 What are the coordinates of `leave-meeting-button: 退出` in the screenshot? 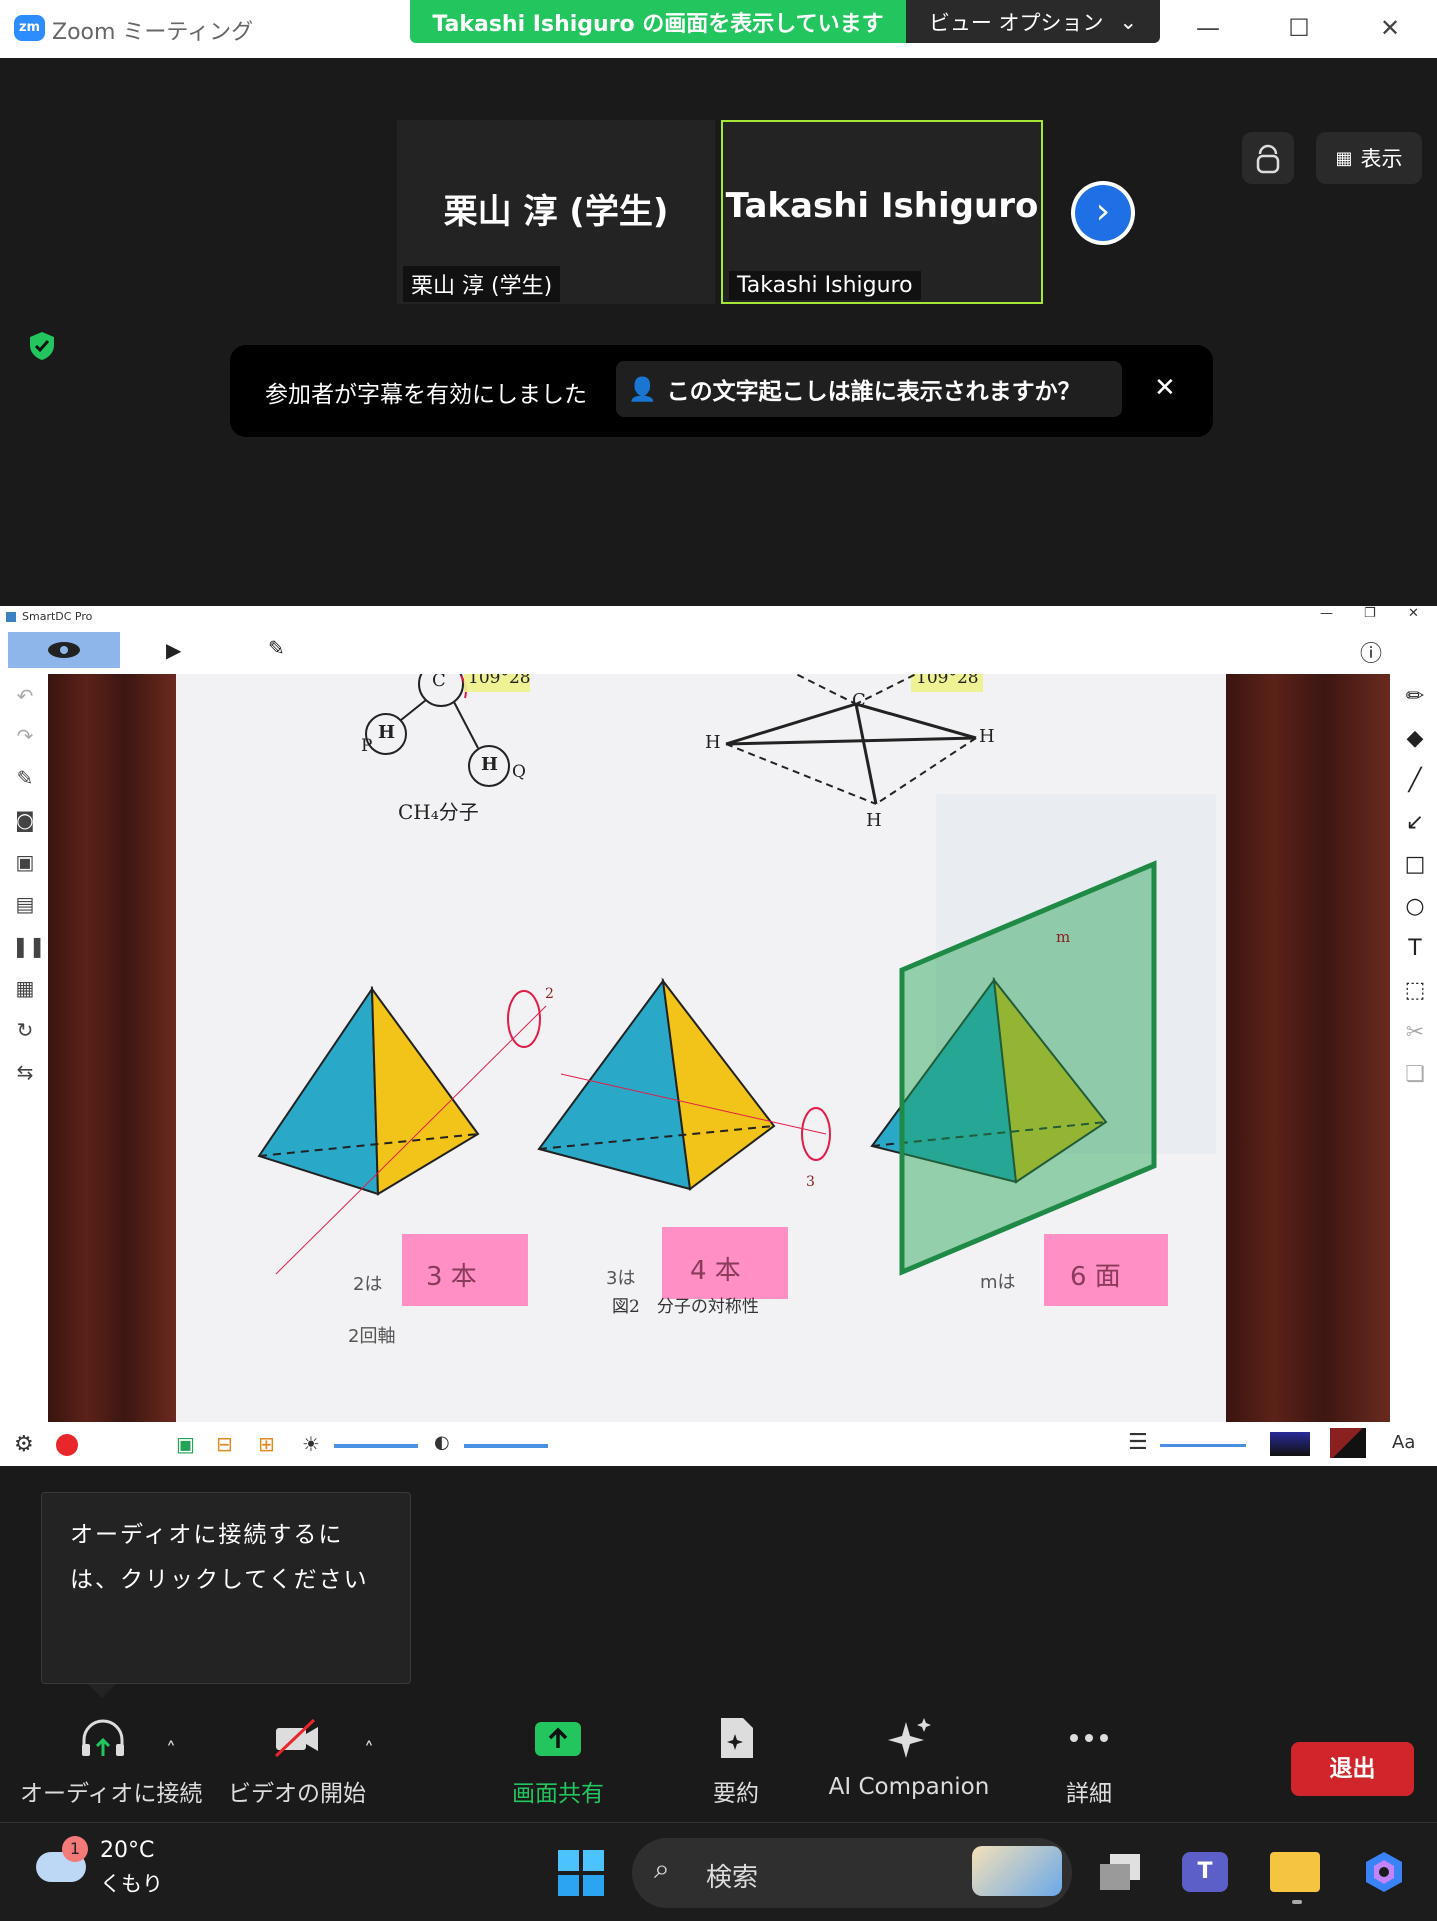 It's located at (1352, 1769).